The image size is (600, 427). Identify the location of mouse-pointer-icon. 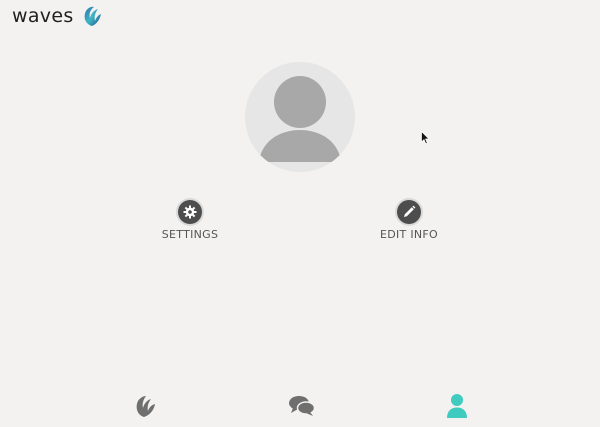
(425, 138).